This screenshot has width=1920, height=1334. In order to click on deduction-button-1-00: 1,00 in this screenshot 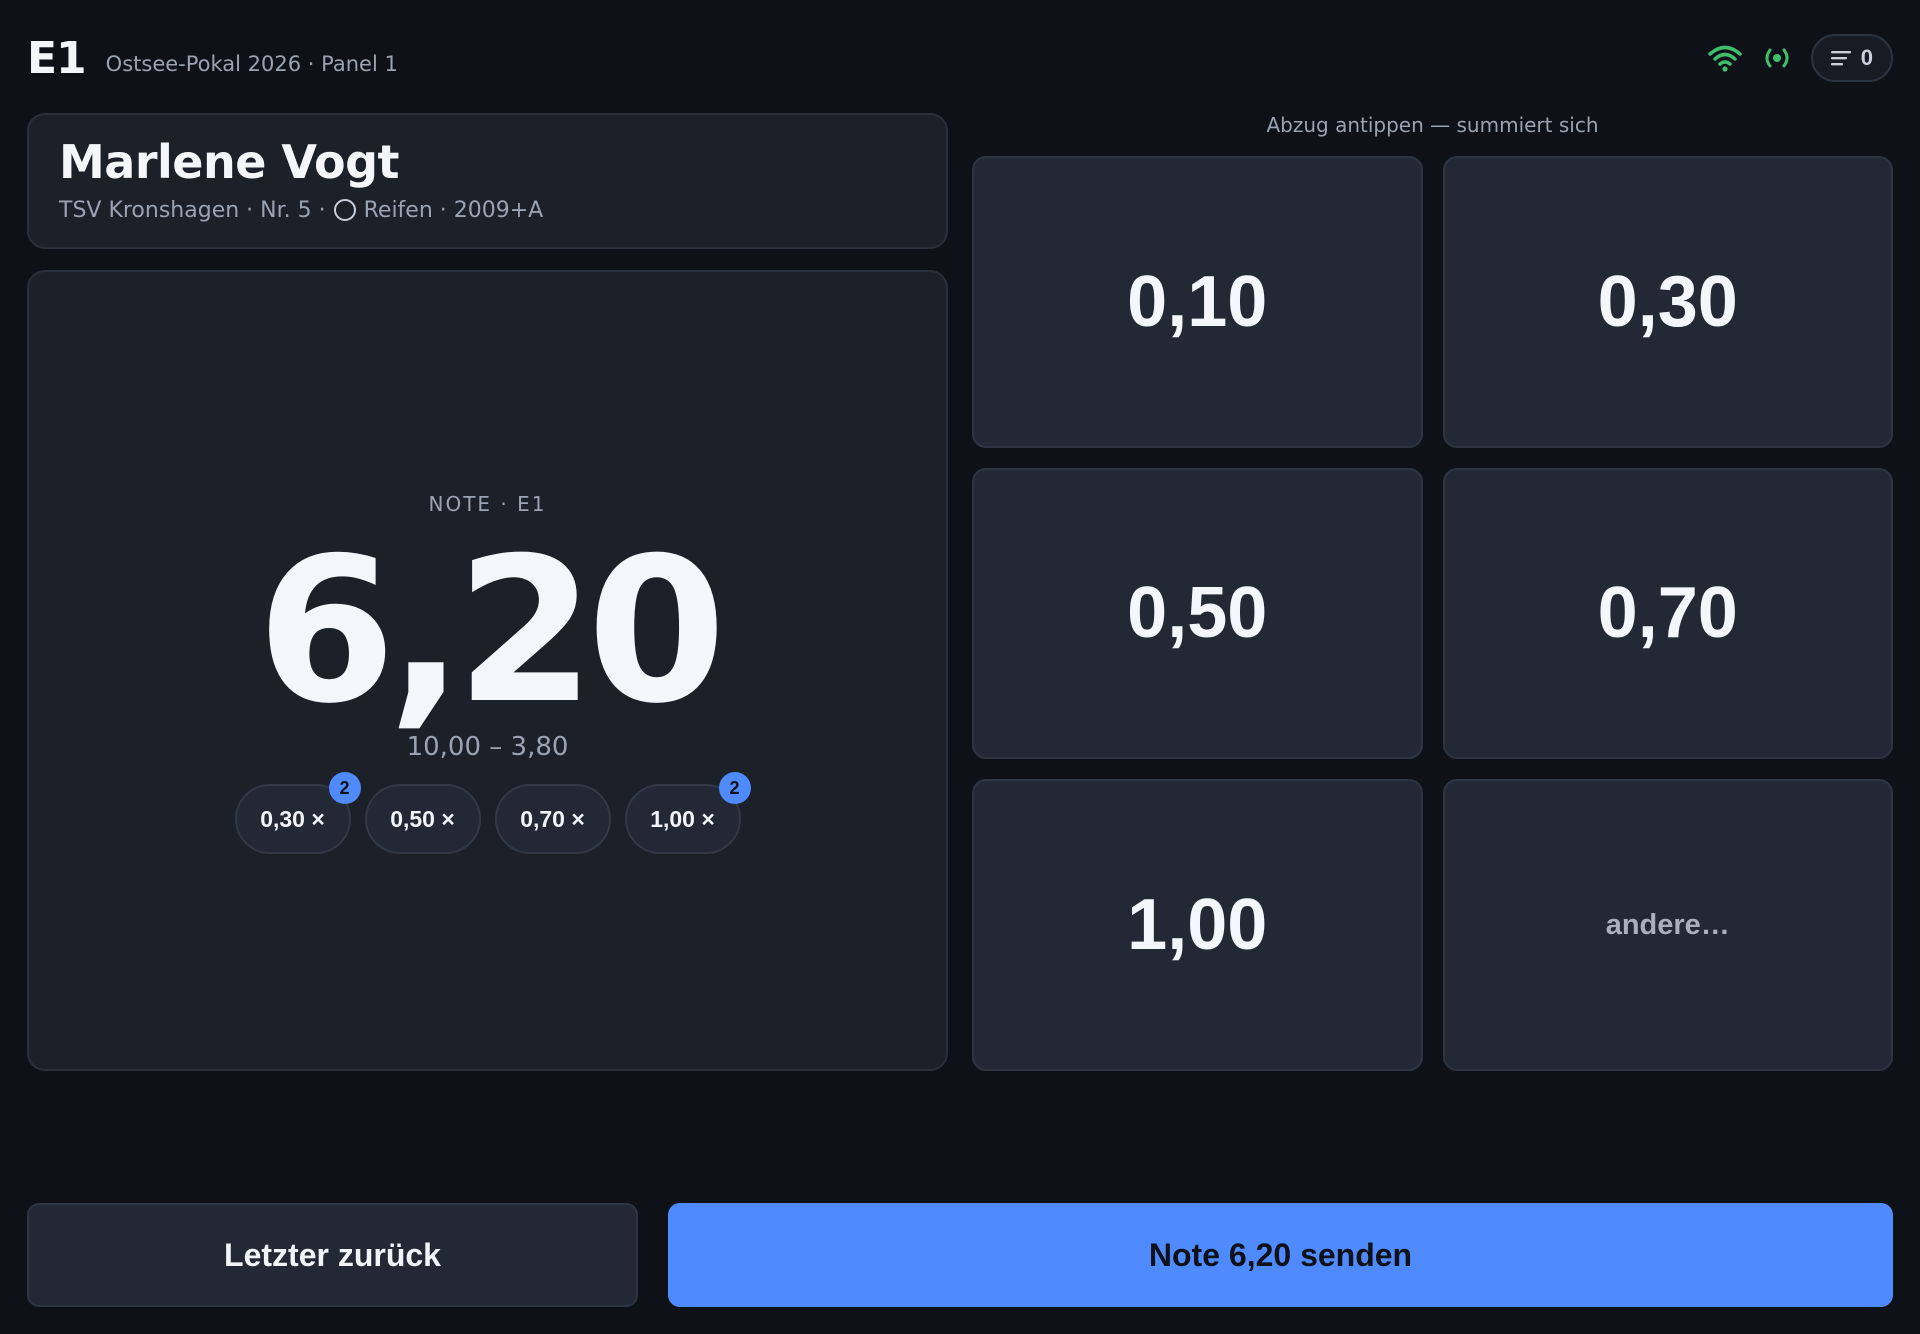, I will do `click(1197, 925)`.